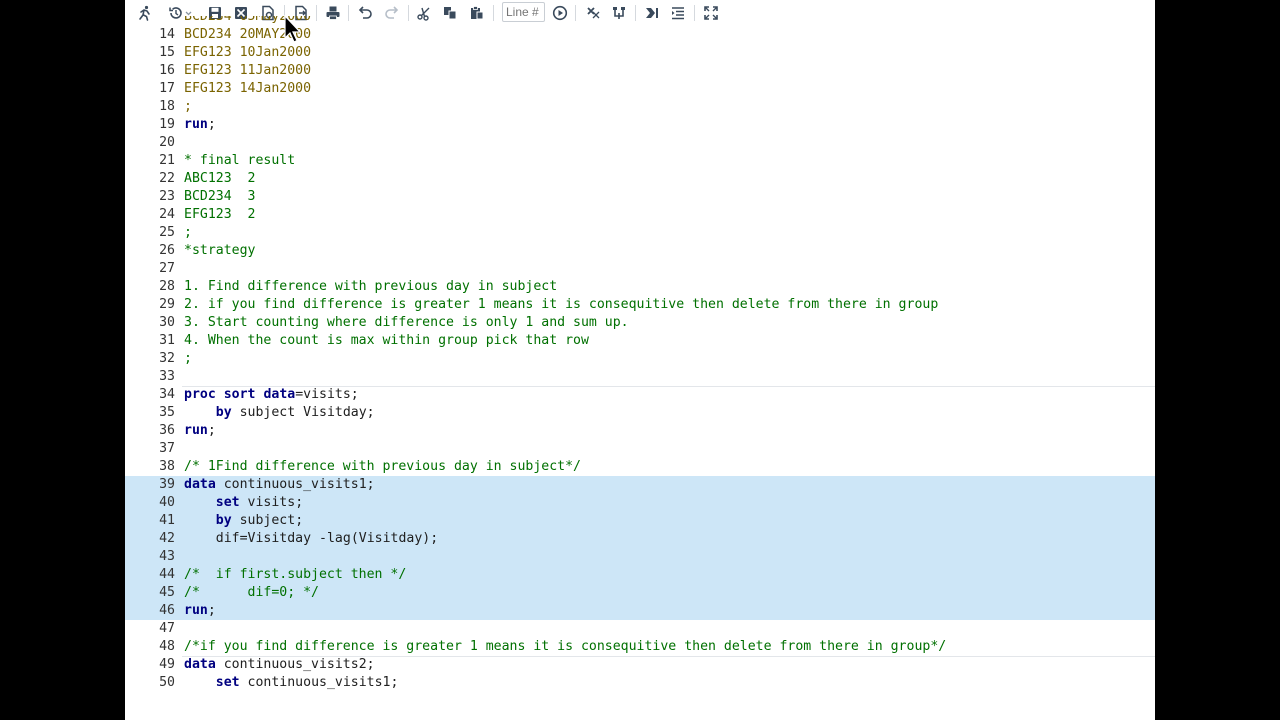  What do you see at coordinates (167, 178) in the screenshot?
I see `line-number: 22` at bounding box center [167, 178].